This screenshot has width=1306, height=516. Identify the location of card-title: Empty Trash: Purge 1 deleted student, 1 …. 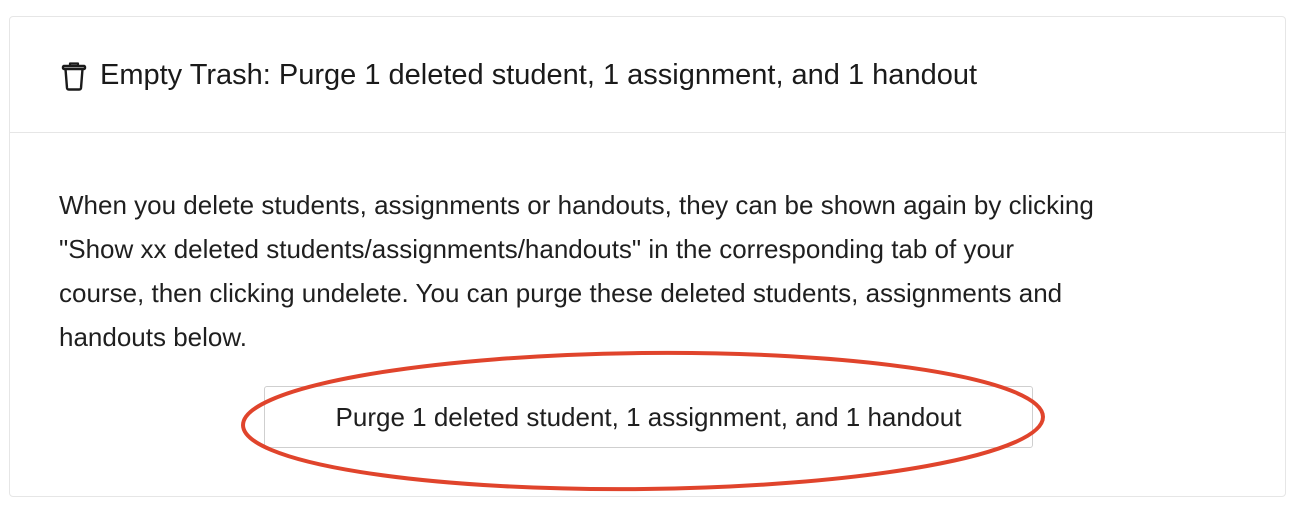
(539, 75).